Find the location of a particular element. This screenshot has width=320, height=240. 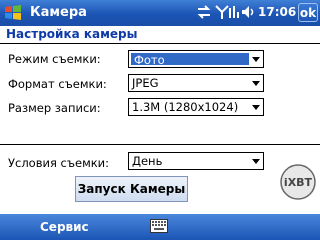

format-label: Формат съемки: is located at coordinates (57, 84).